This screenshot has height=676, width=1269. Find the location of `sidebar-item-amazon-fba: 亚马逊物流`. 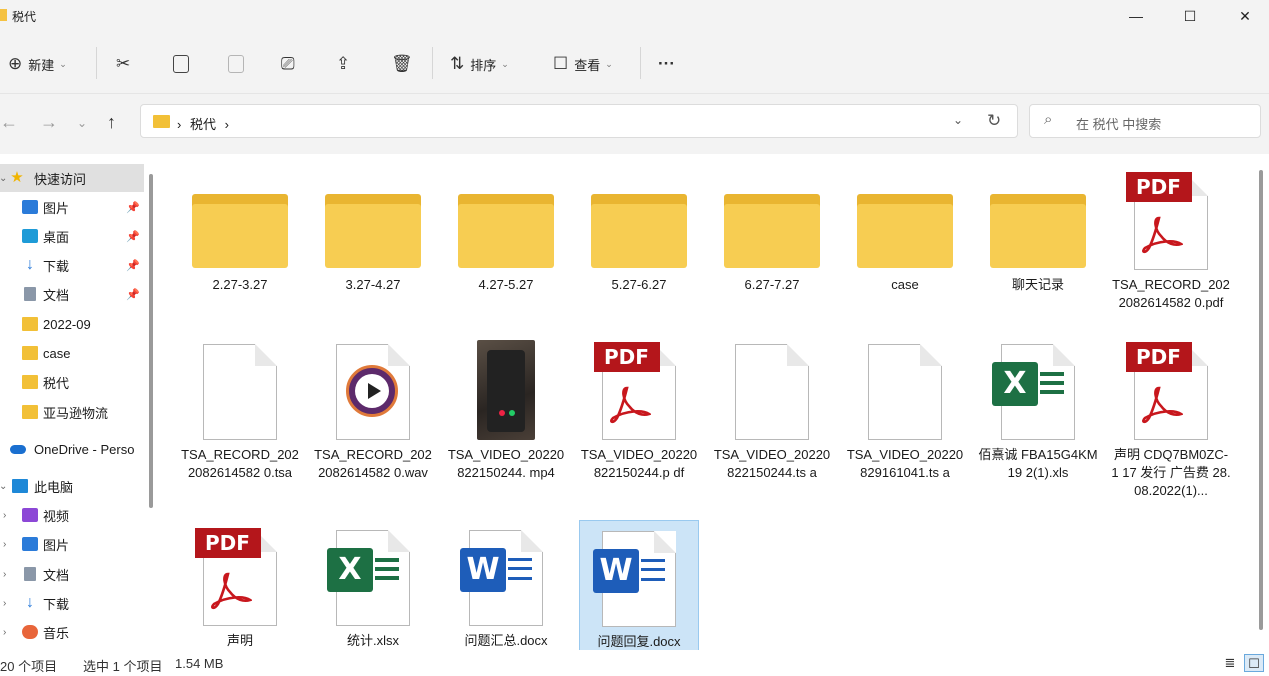

sidebar-item-amazon-fba: 亚马逊物流 is located at coordinates (72, 412).